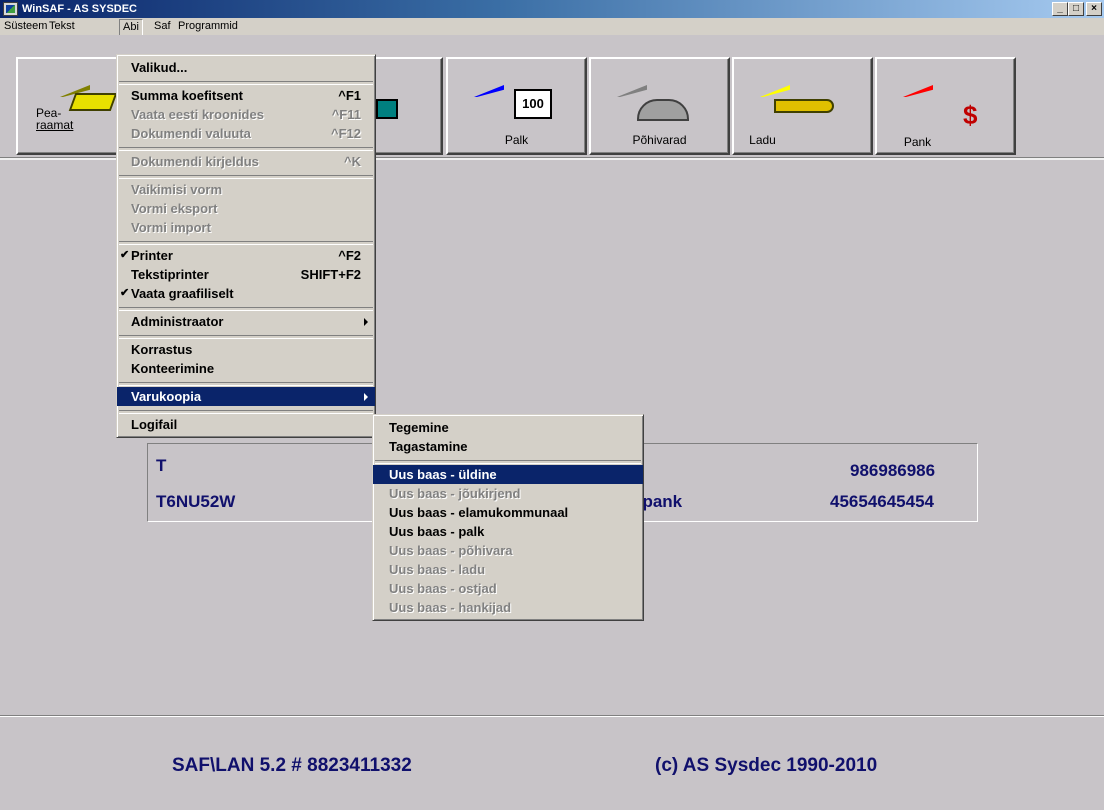  I want to click on menu-item-label: Dokumendi valuuta, so click(191, 133).